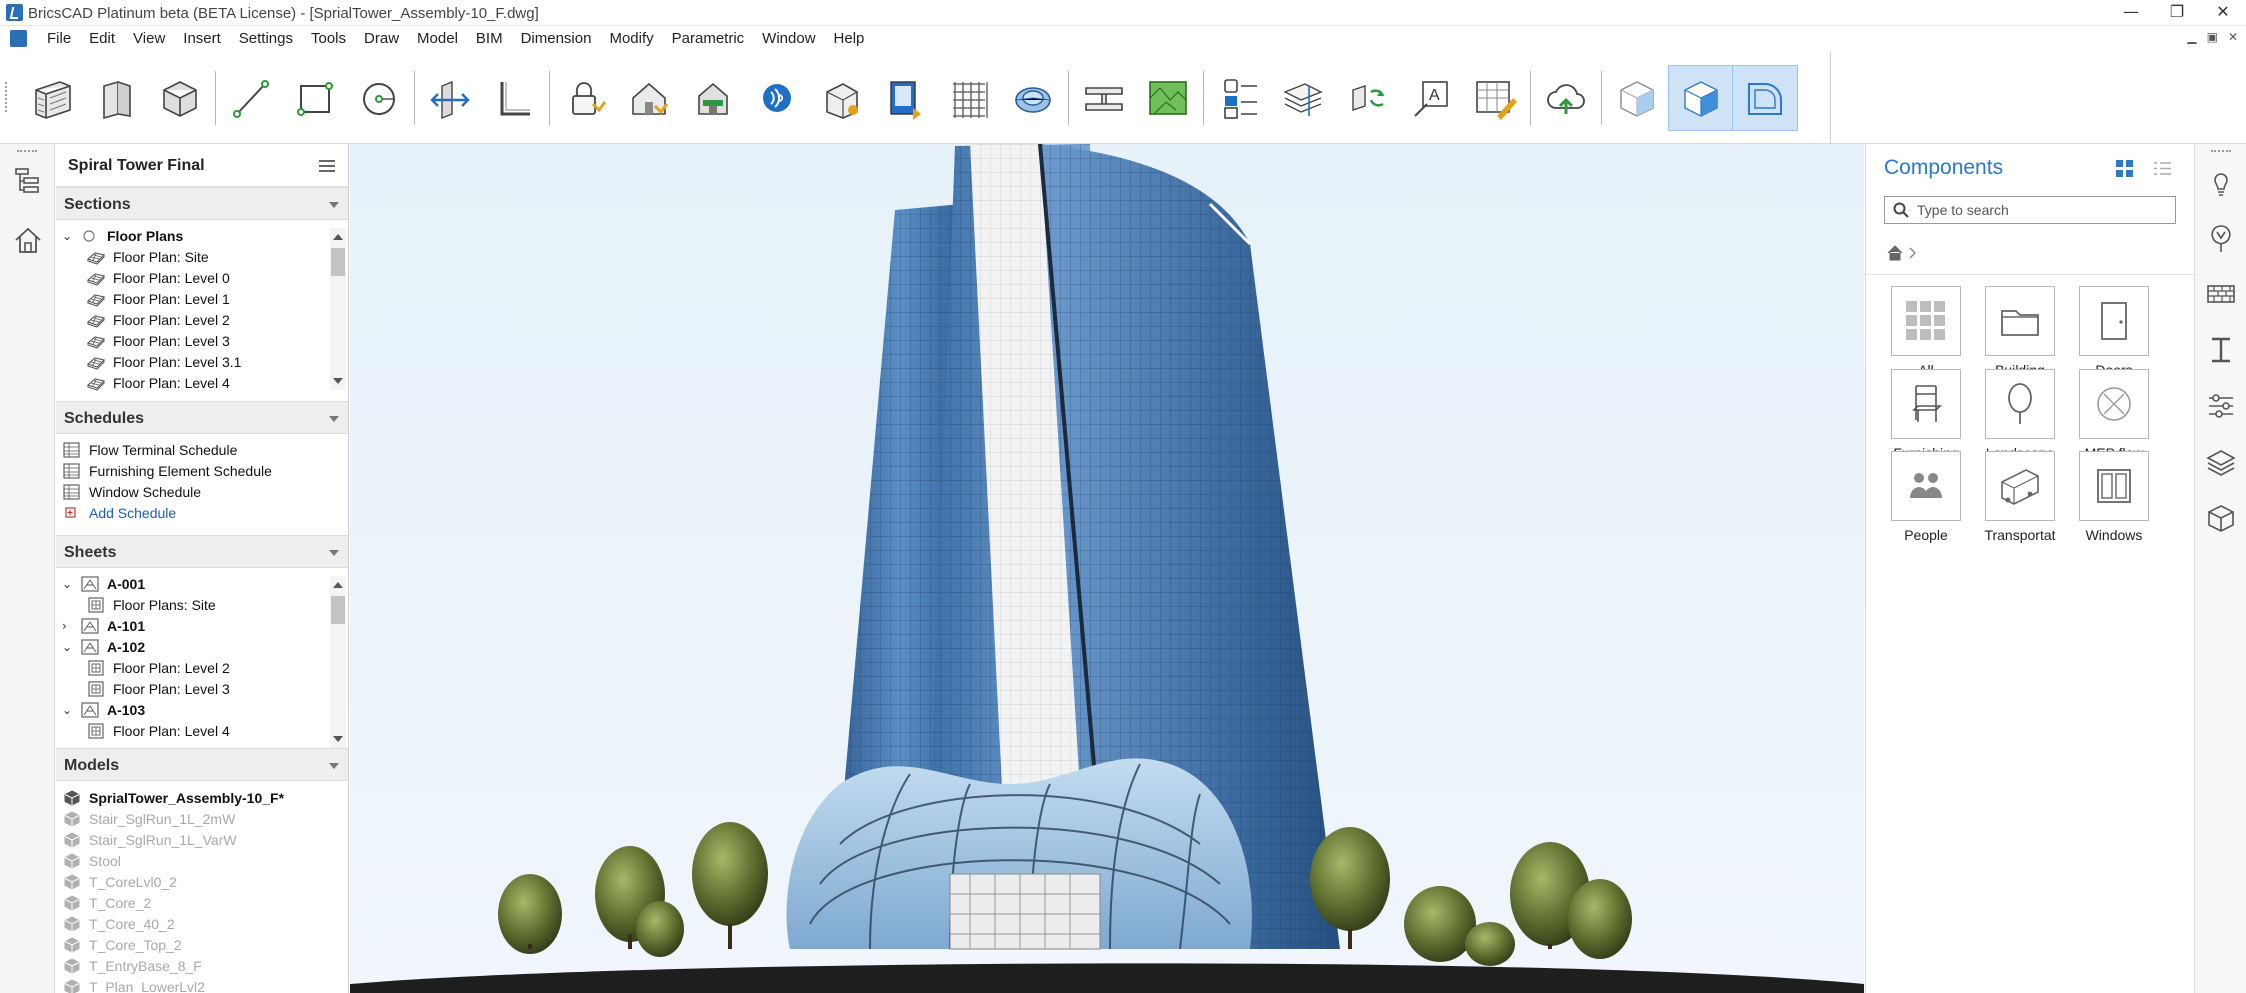 This screenshot has width=2246, height=993. Describe the element at coordinates (708, 38) in the screenshot. I see `menu-parametric: Parametric` at that location.